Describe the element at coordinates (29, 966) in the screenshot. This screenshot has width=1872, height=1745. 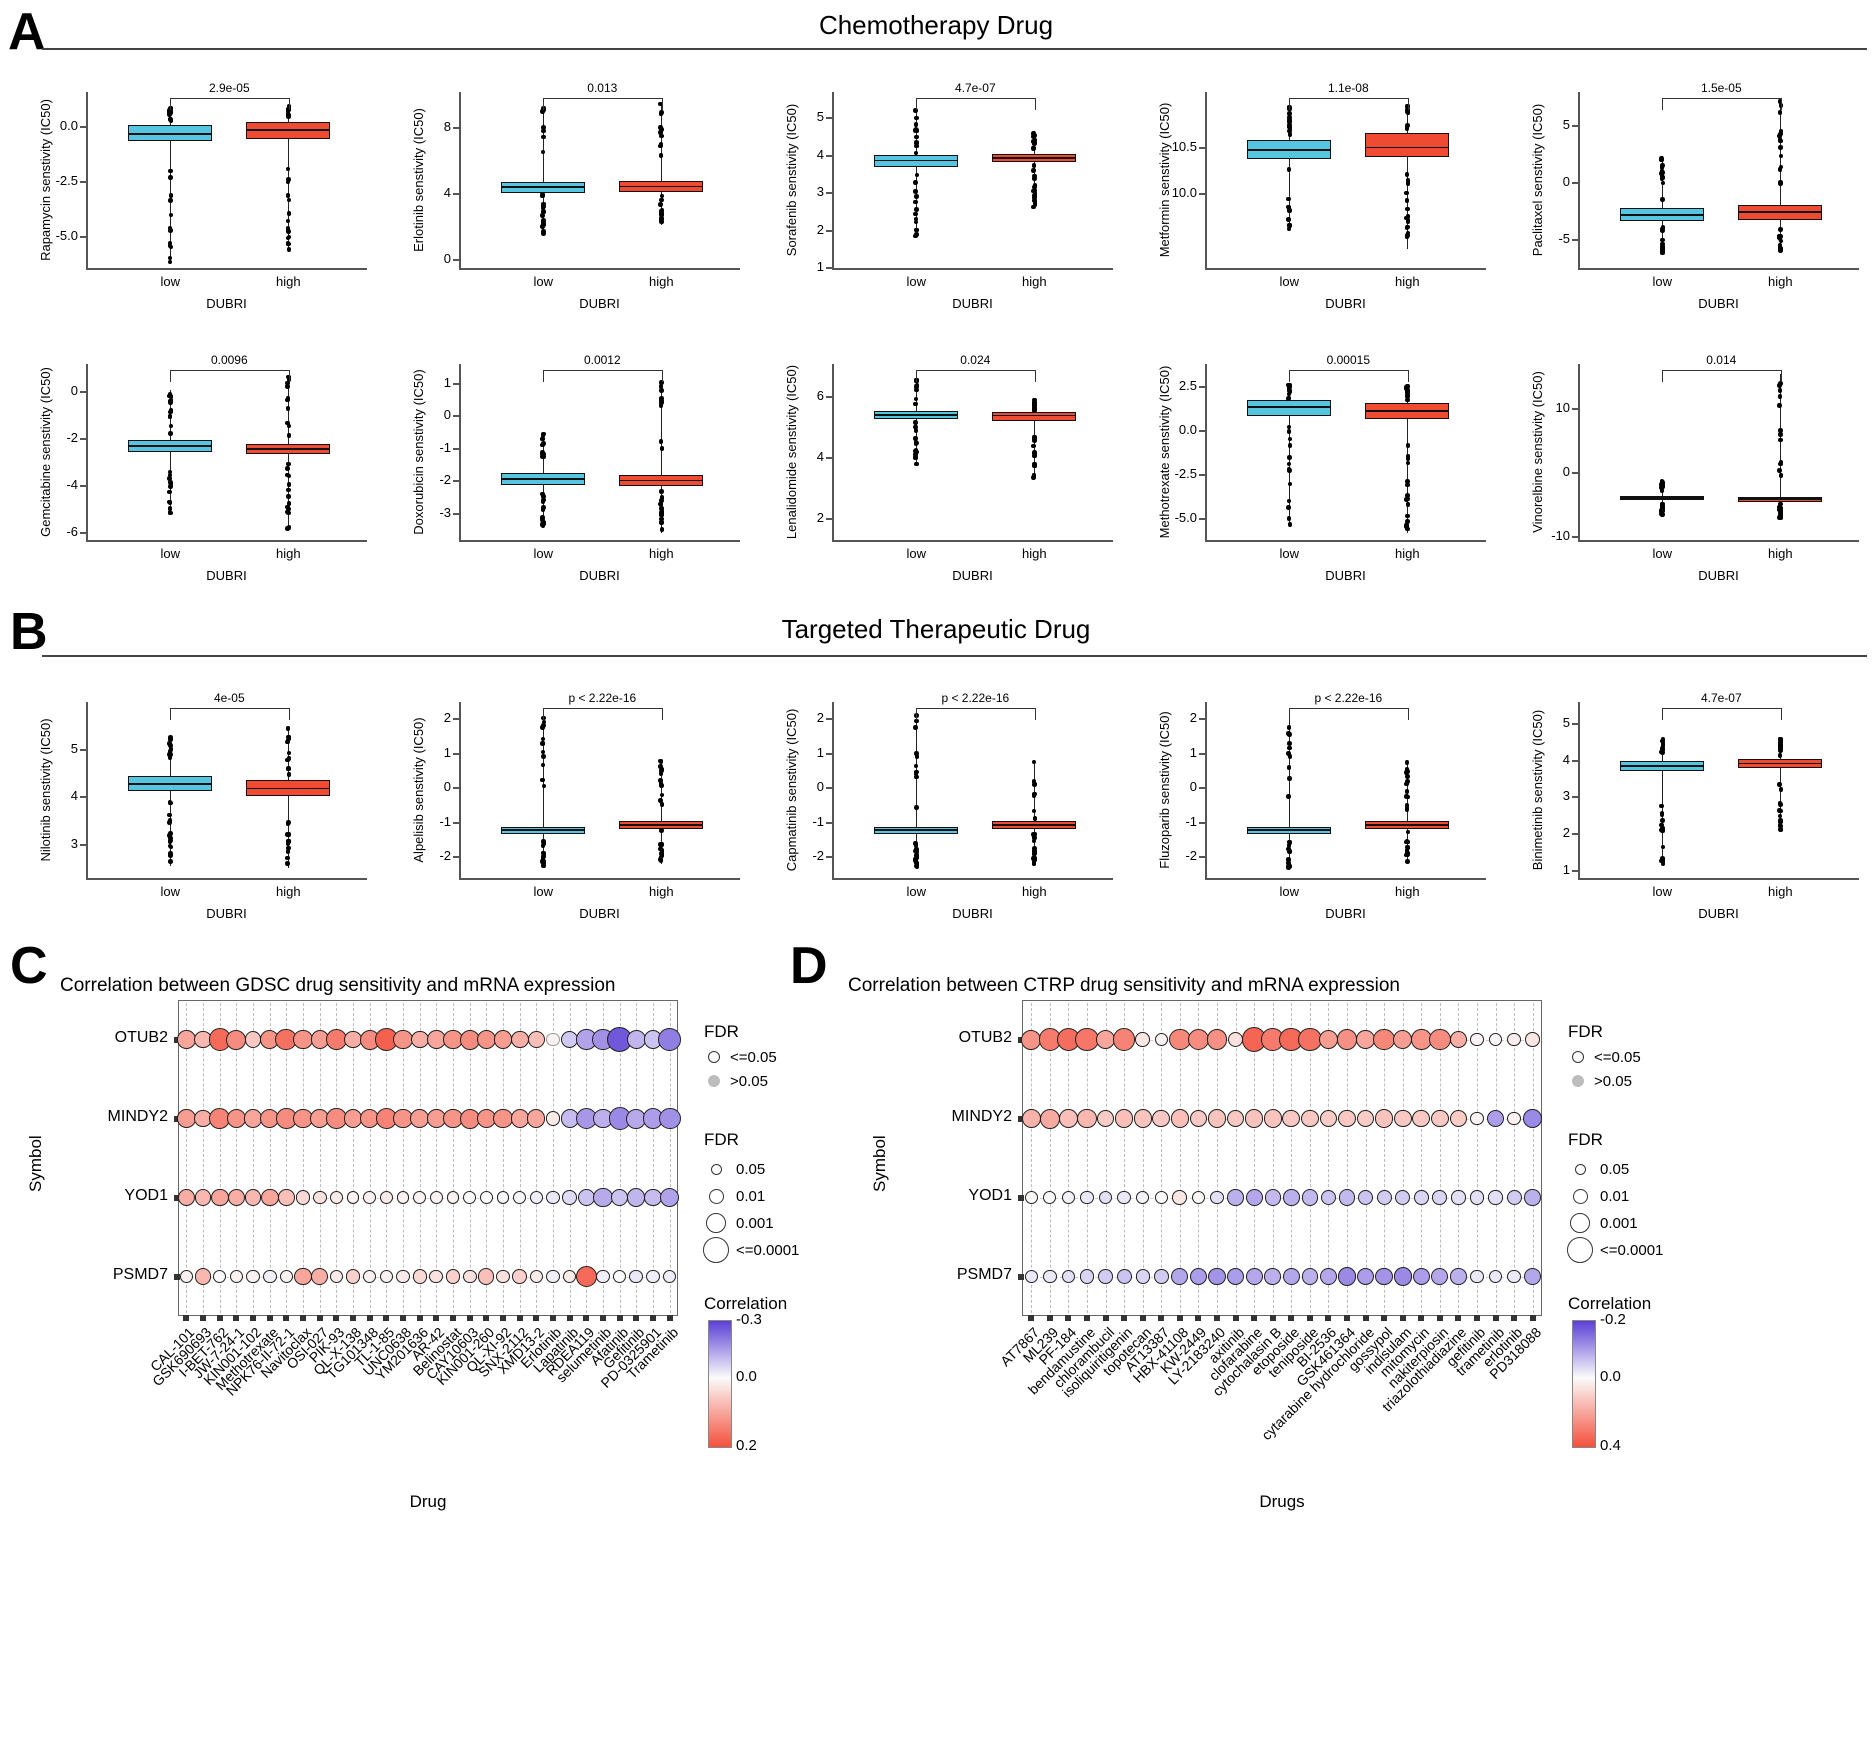
I see `panel-c-letter: C` at that location.